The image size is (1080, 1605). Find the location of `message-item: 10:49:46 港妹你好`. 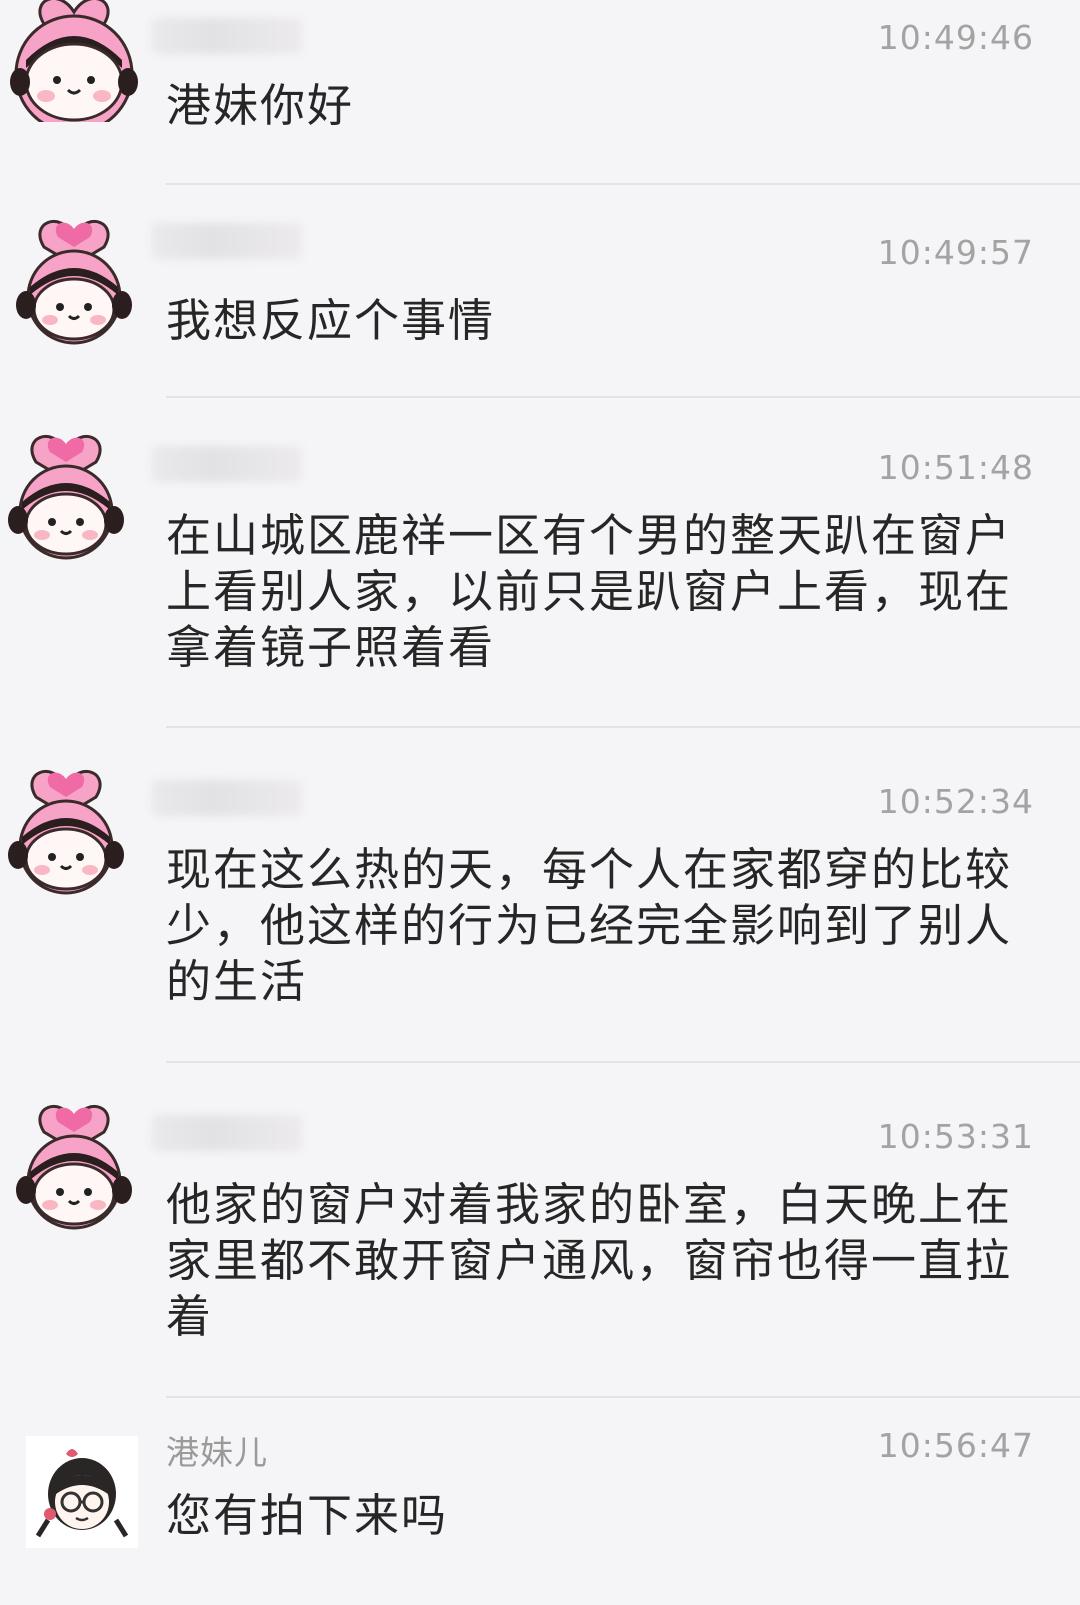

message-item: 10:49:46 港妹你好 is located at coordinates (540, 92).